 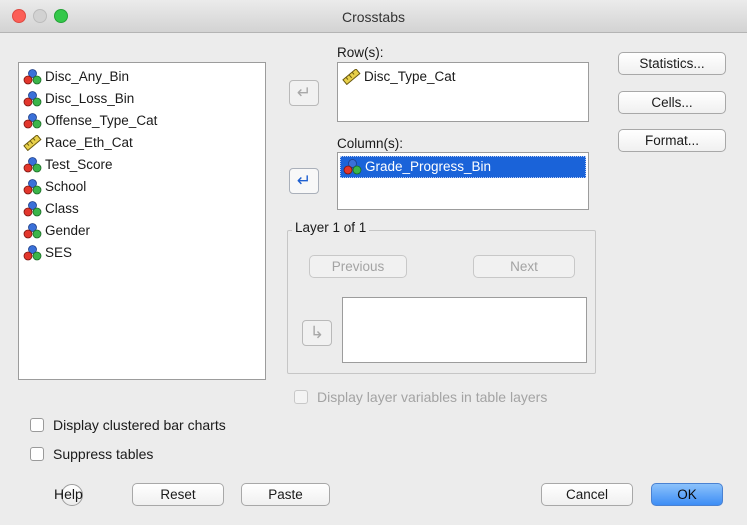 I want to click on variable-item: Test_Score, so click(x=142, y=165).